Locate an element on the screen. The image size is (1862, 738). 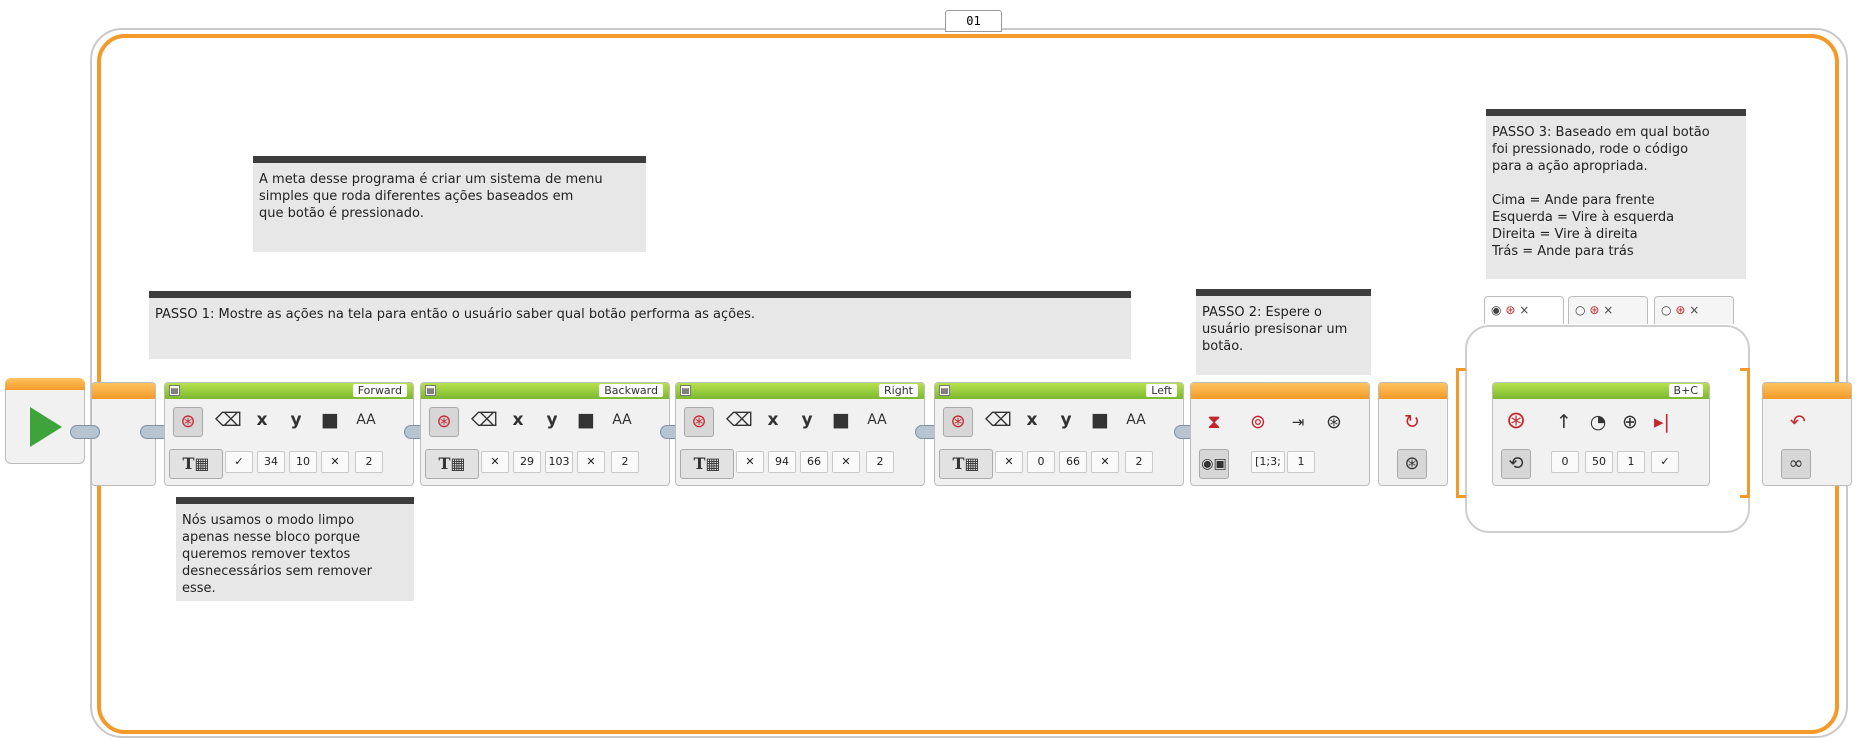
play-icon is located at coordinates (46, 427).